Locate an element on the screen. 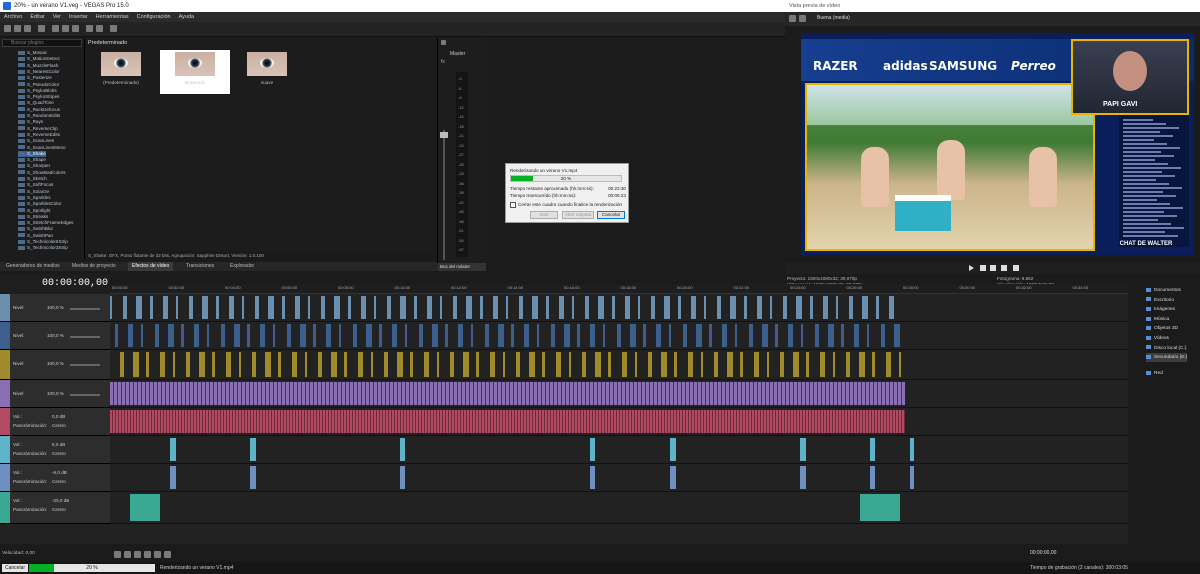 This screenshot has height=574, width=1200. fx-icon: fx is located at coordinates (443, 62).